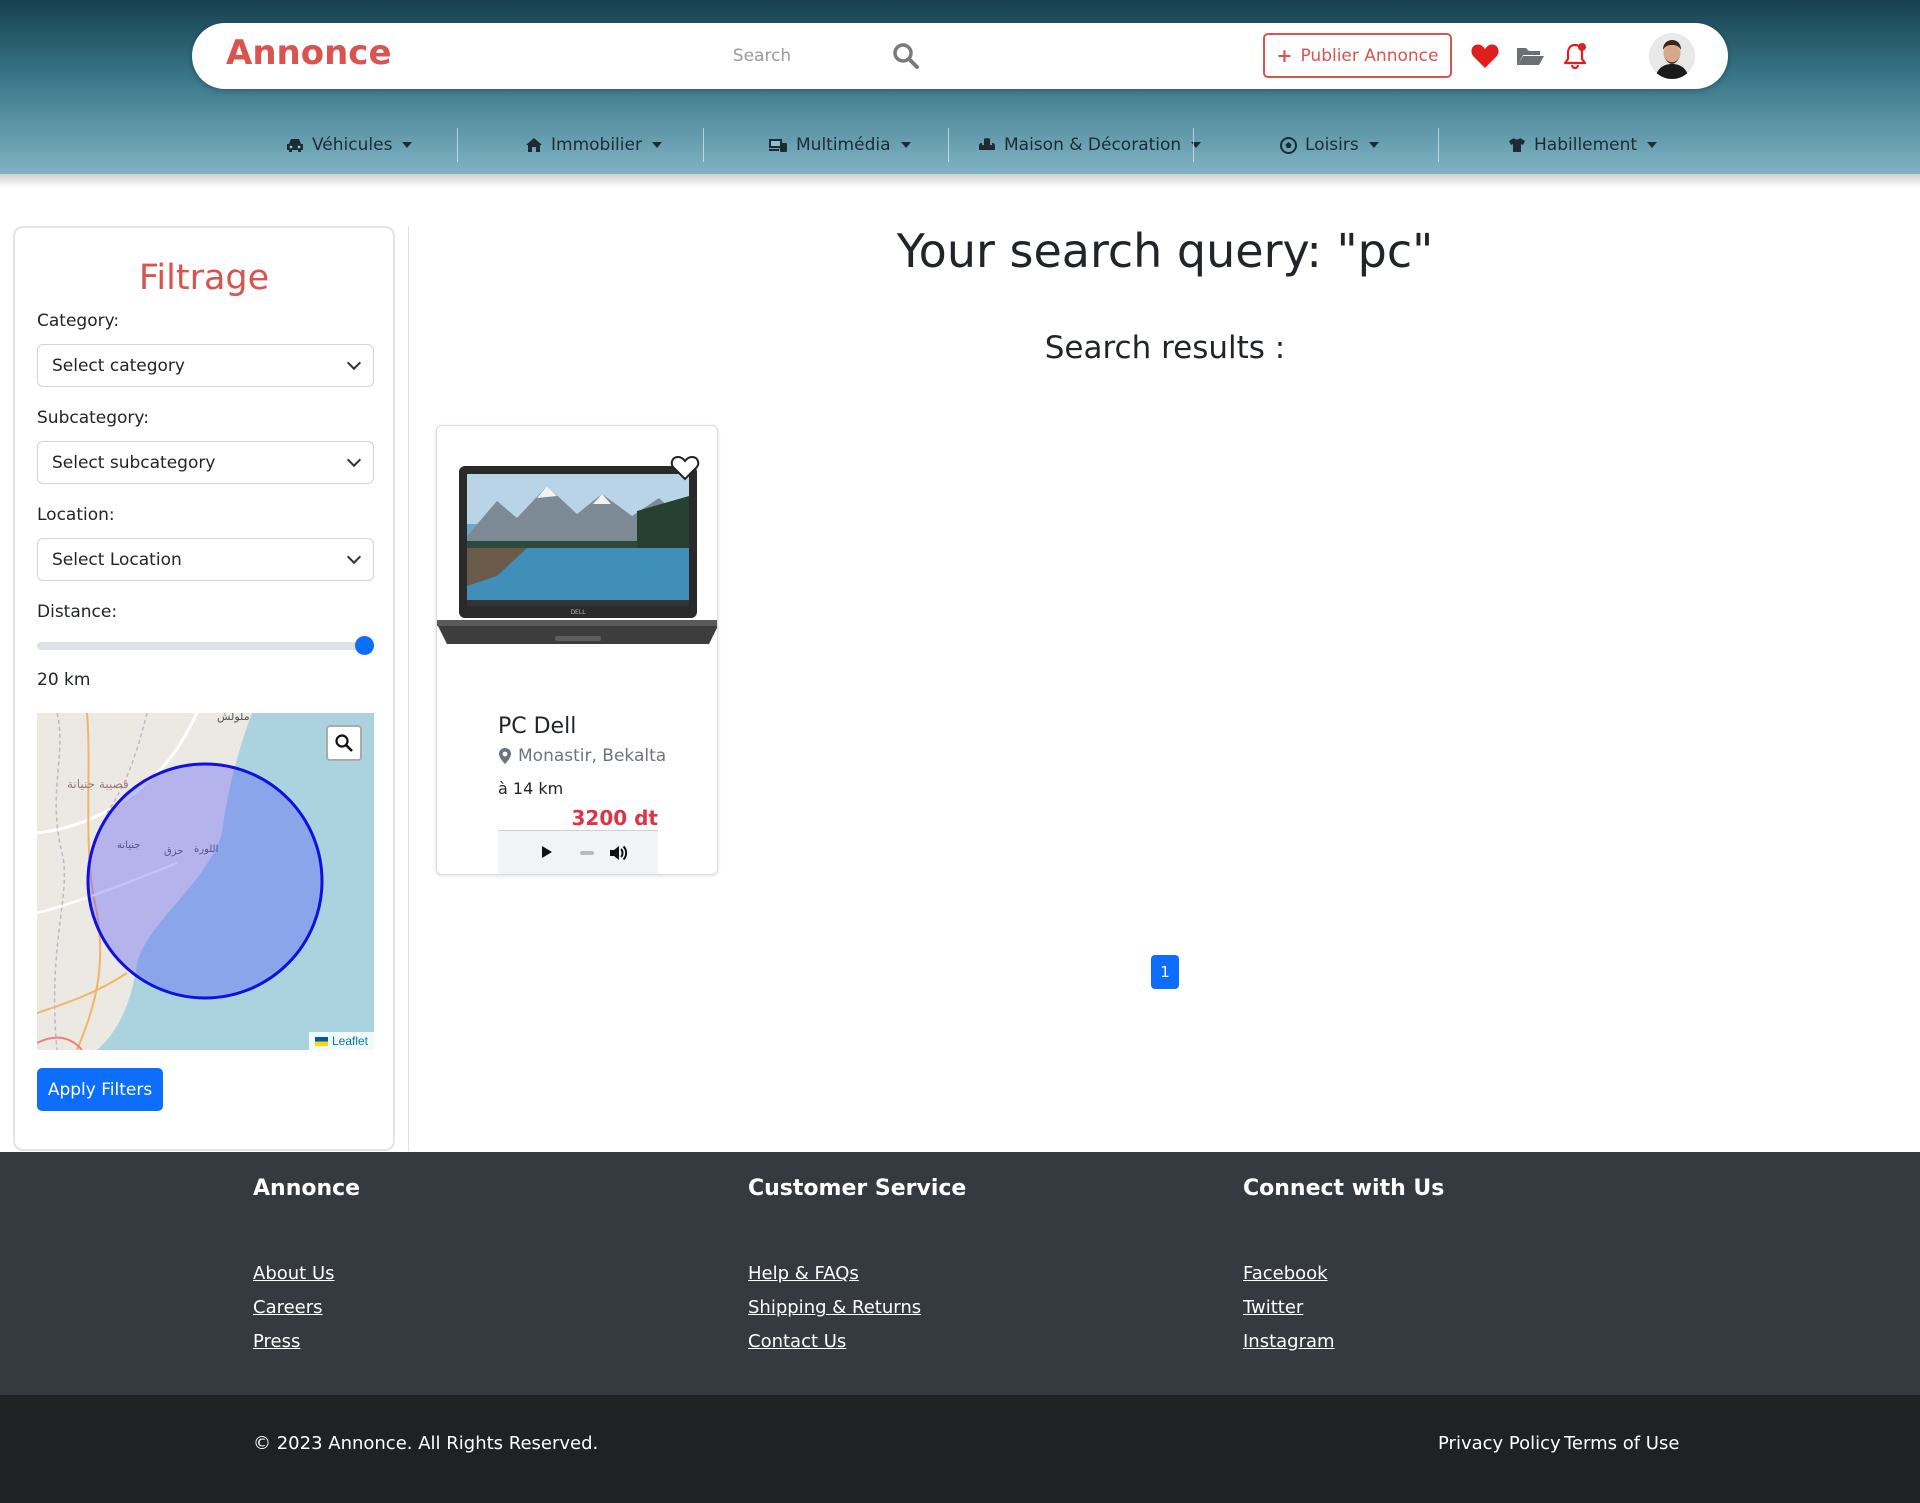 The width and height of the screenshot is (1920, 1503). I want to click on pagination-page-1: 1, so click(1165, 972).